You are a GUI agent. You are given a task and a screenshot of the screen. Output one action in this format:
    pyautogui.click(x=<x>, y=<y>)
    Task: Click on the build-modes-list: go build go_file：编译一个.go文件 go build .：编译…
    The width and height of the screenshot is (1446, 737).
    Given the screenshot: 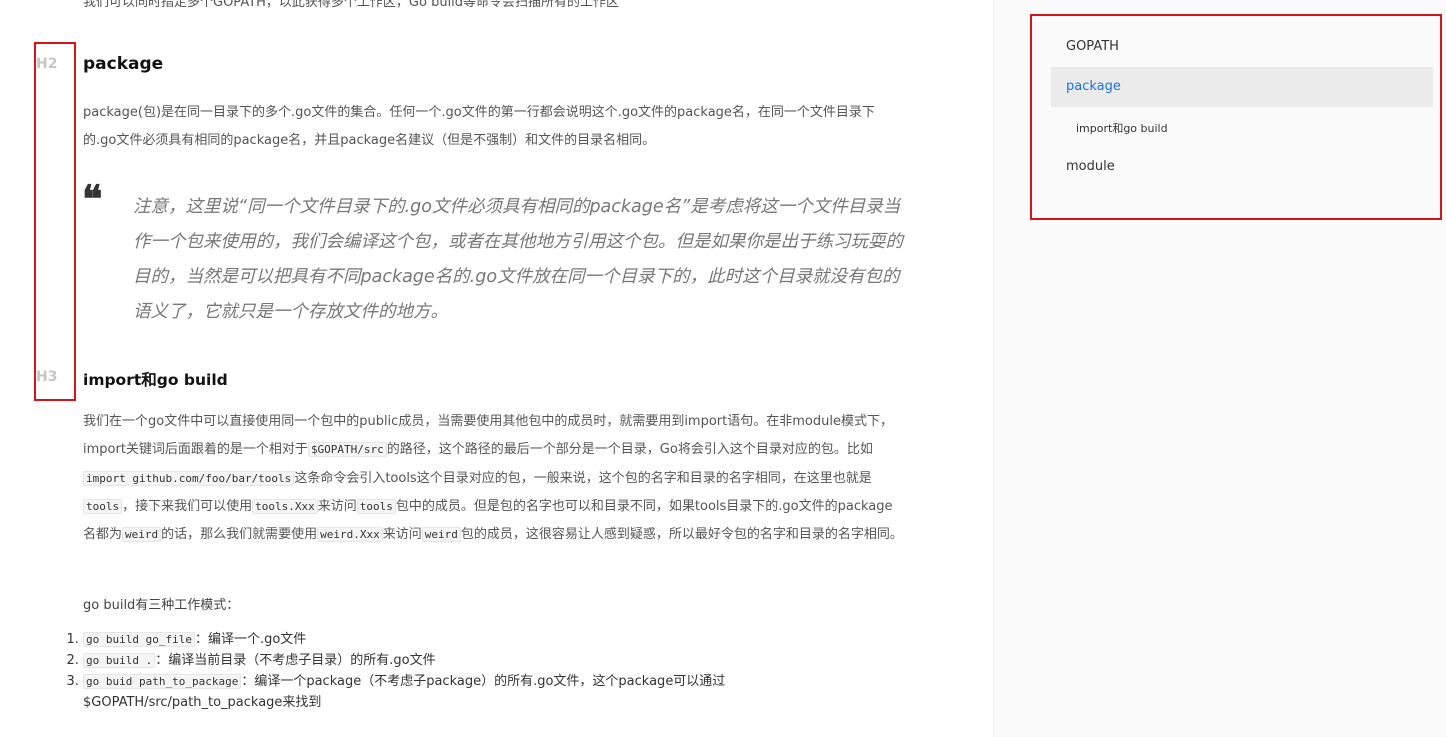 What is the action you would take?
    pyautogui.click(x=415, y=671)
    